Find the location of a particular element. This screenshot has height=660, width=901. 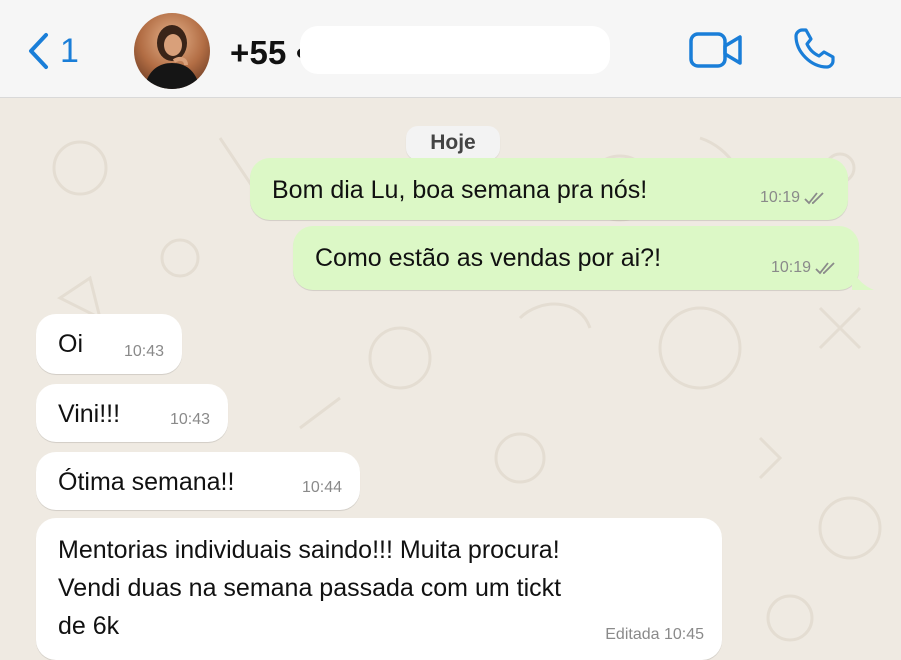

back-button: 1 is located at coordinates (66, 51).